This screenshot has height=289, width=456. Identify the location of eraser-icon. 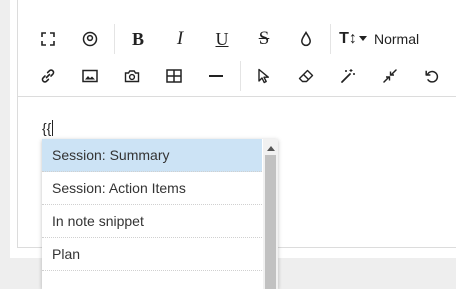
(306, 76).